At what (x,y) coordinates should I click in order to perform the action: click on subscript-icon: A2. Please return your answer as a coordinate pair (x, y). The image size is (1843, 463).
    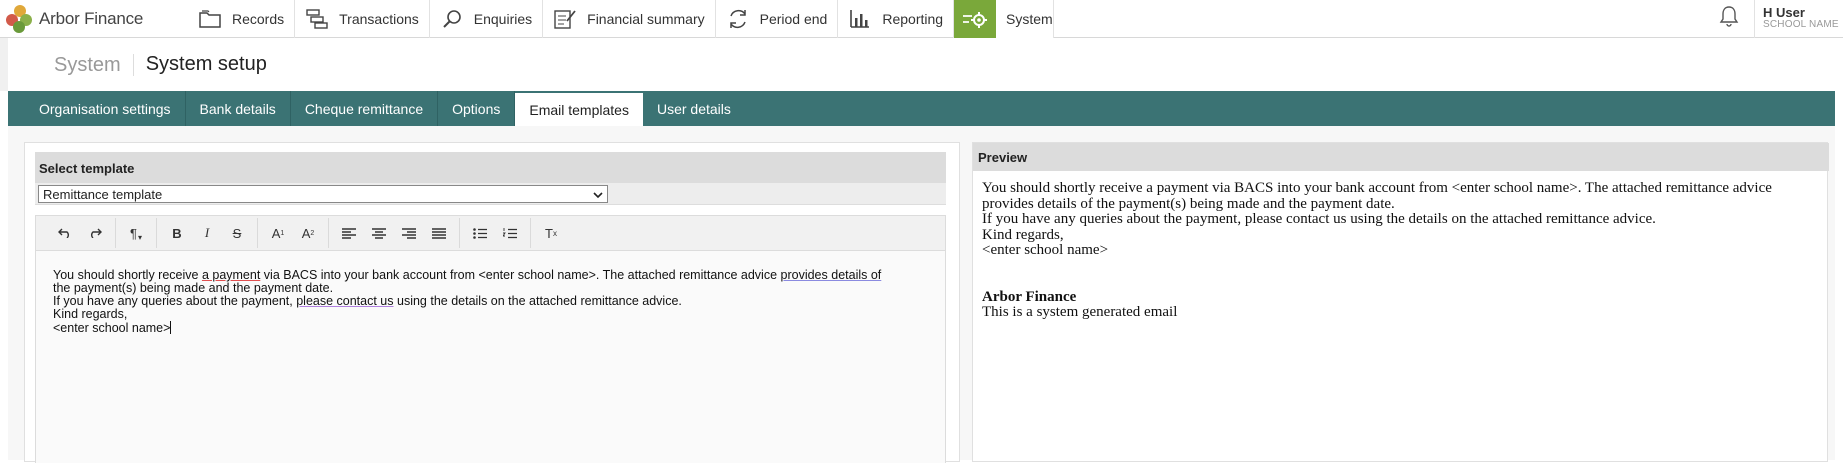
    Looking at the image, I should click on (308, 233).